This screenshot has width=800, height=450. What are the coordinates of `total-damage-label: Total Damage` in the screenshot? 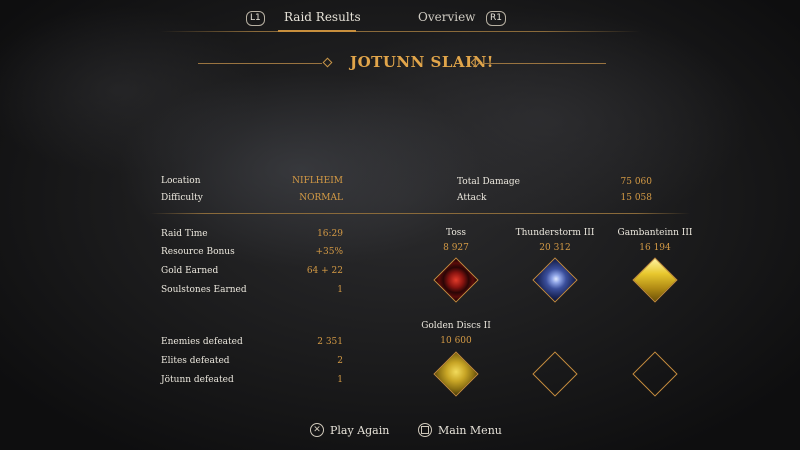 It's located at (489, 182).